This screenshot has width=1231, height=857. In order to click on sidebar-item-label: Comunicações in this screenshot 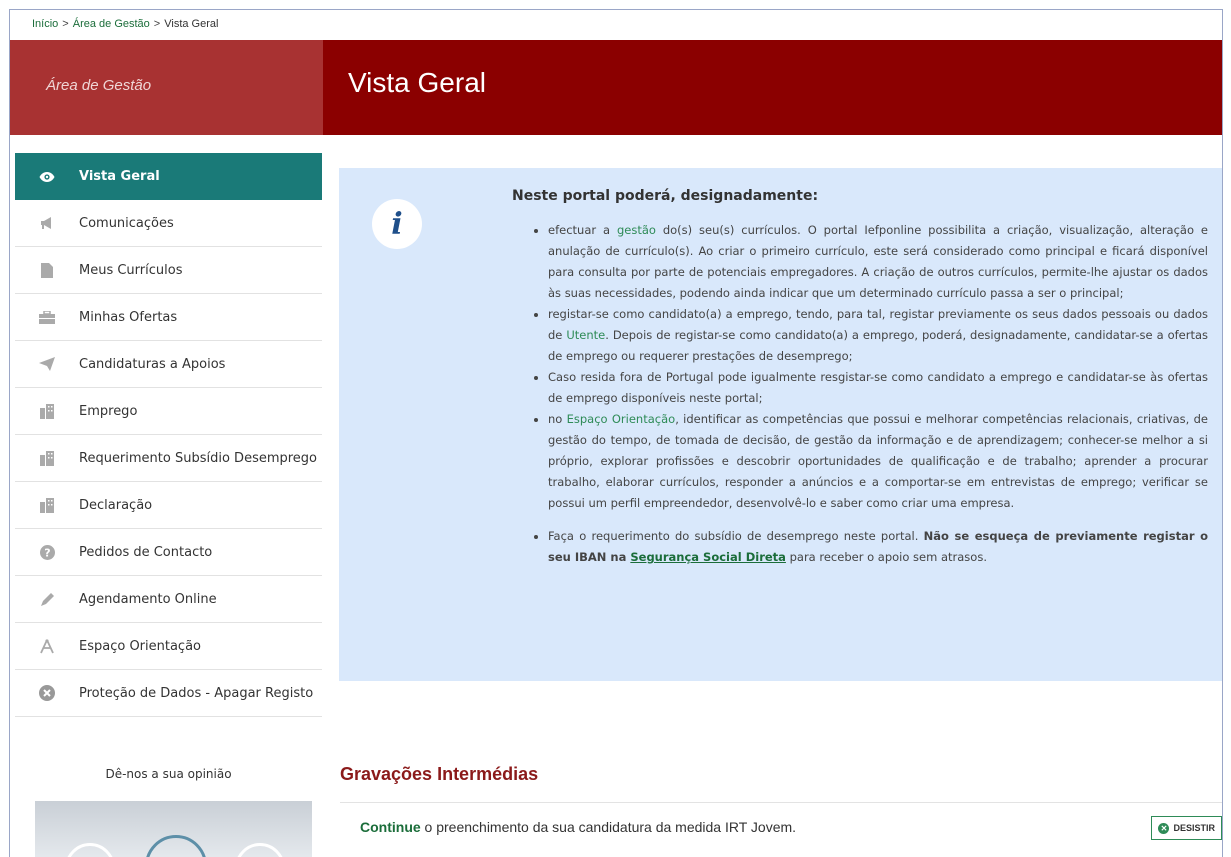, I will do `click(126, 223)`.